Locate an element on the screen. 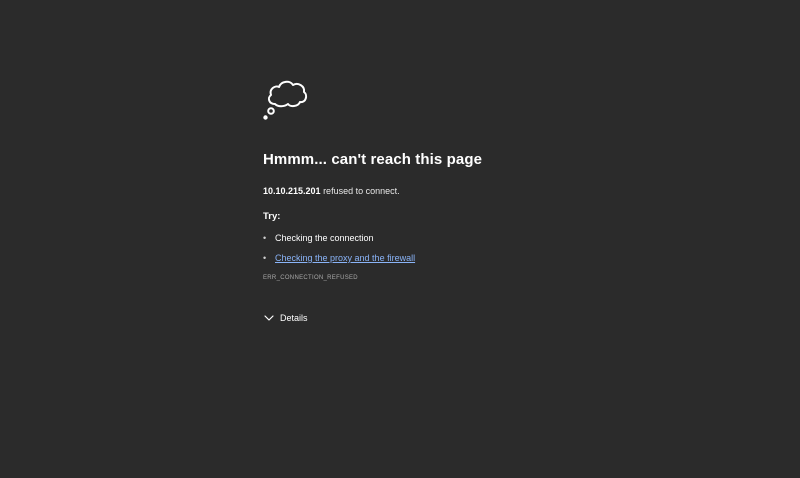 The image size is (800, 478). page-title: Hmmm... can't reach this page is located at coordinates (373, 159).